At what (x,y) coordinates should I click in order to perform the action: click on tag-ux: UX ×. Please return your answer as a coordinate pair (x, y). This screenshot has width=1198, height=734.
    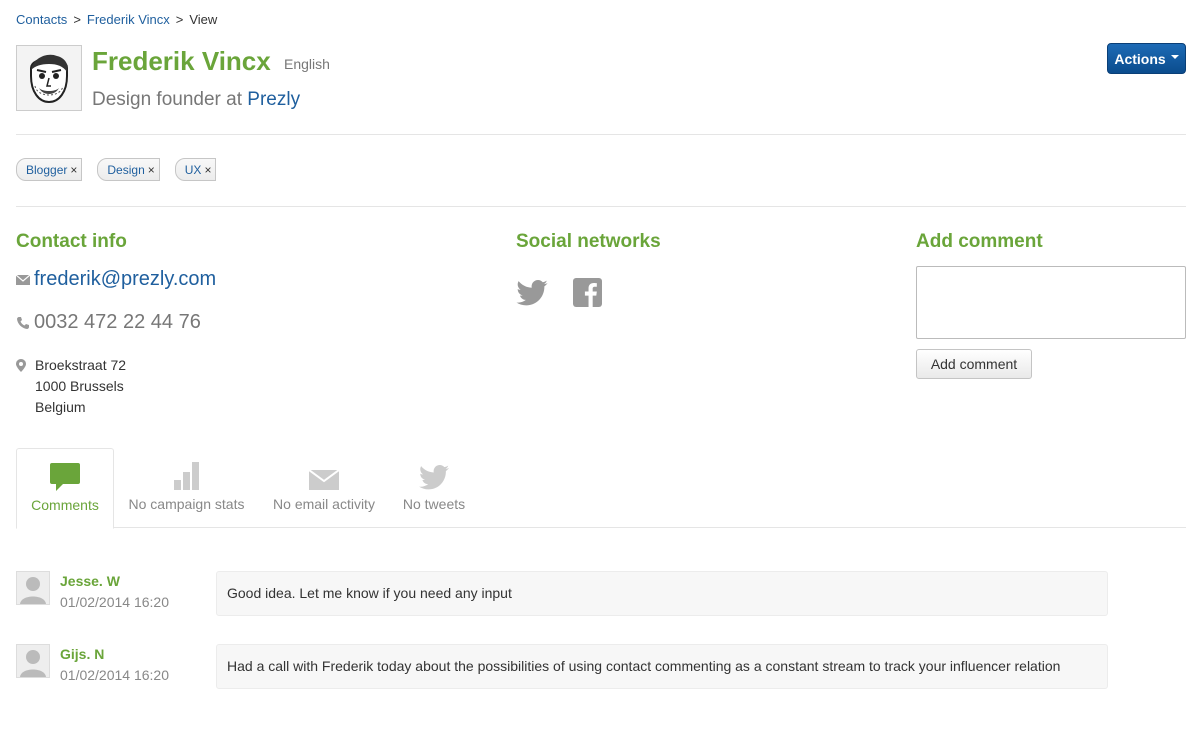
    Looking at the image, I should click on (195, 169).